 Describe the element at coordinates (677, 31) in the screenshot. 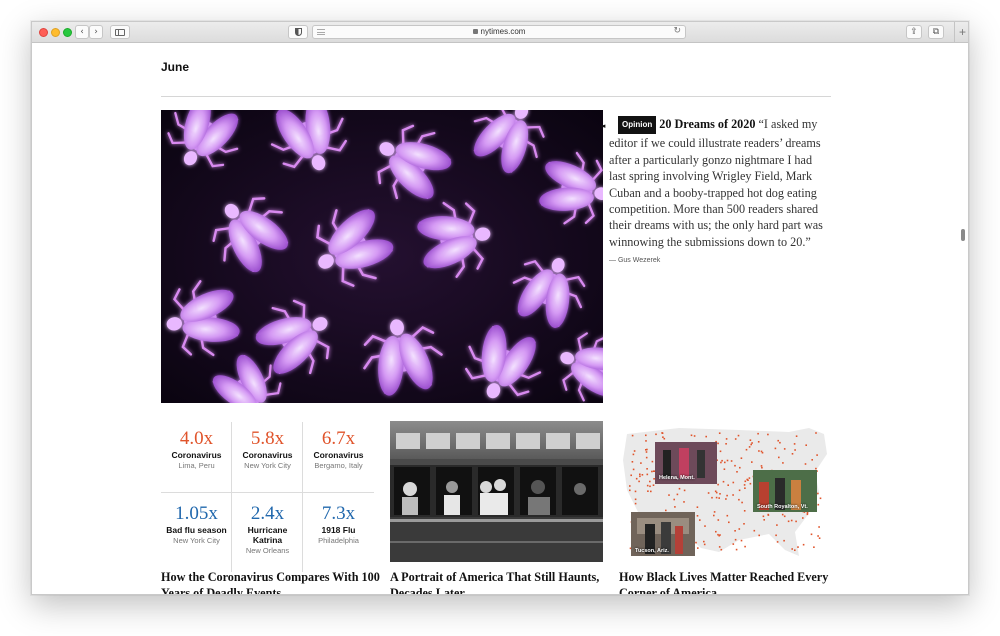

I see `reload-icon: ↻` at that location.